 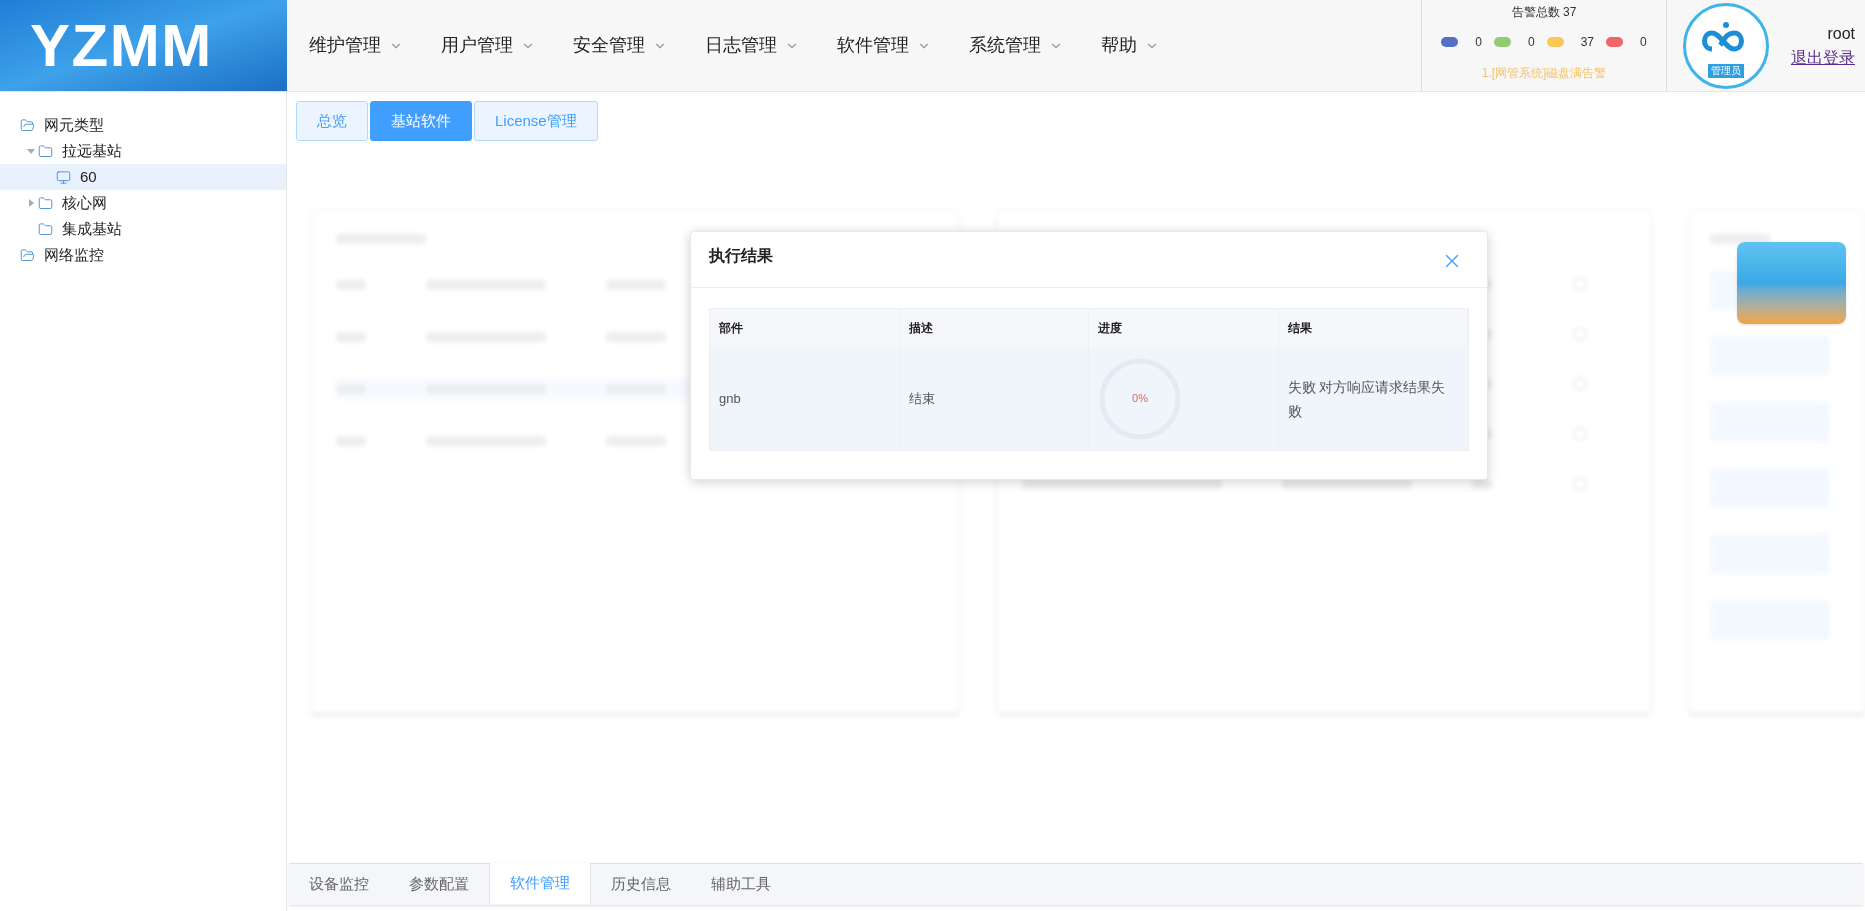 What do you see at coordinates (74, 124) in the screenshot?
I see `tree-label: 网元类型` at bounding box center [74, 124].